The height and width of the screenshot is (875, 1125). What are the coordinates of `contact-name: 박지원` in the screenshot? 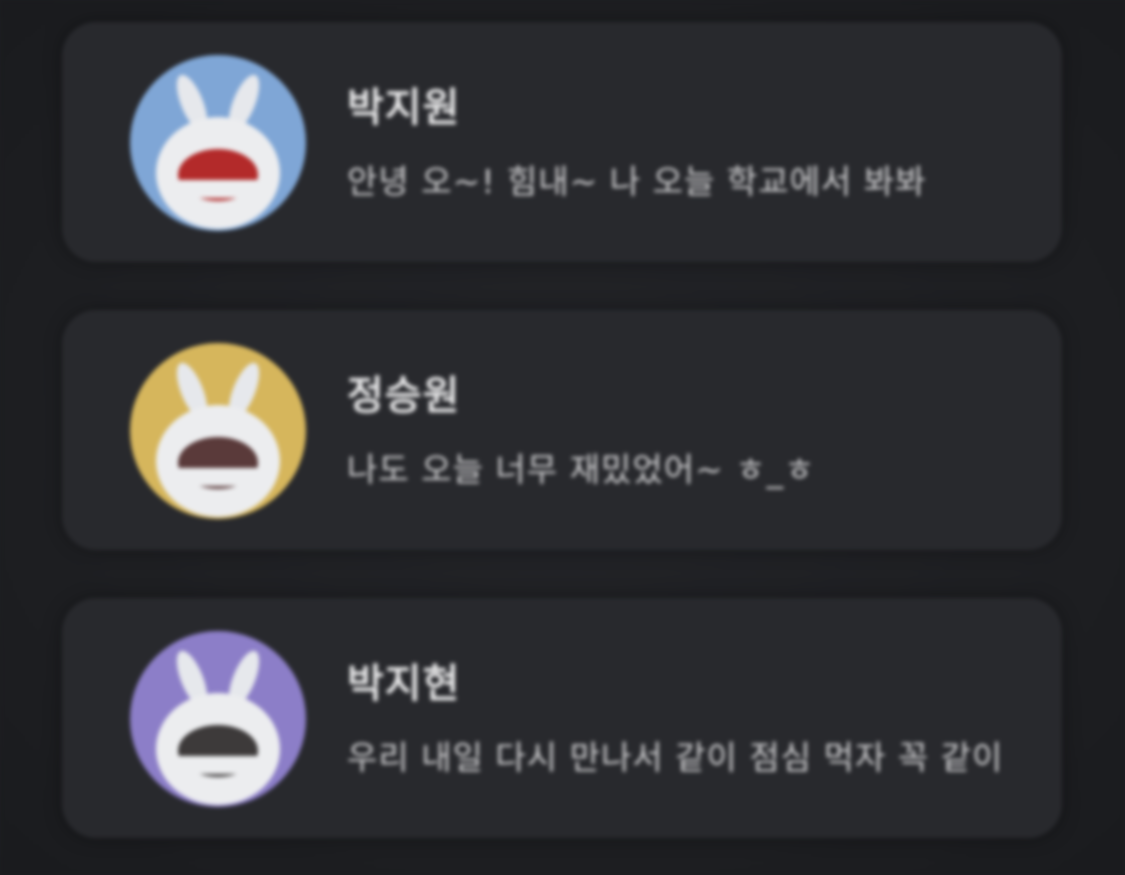 It's located at (404, 108).